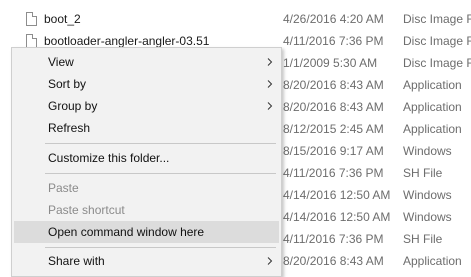 The image size is (471, 277). What do you see at coordinates (333, 129) in the screenshot?
I see `file-date: 8/12/2015 2:45 AM` at bounding box center [333, 129].